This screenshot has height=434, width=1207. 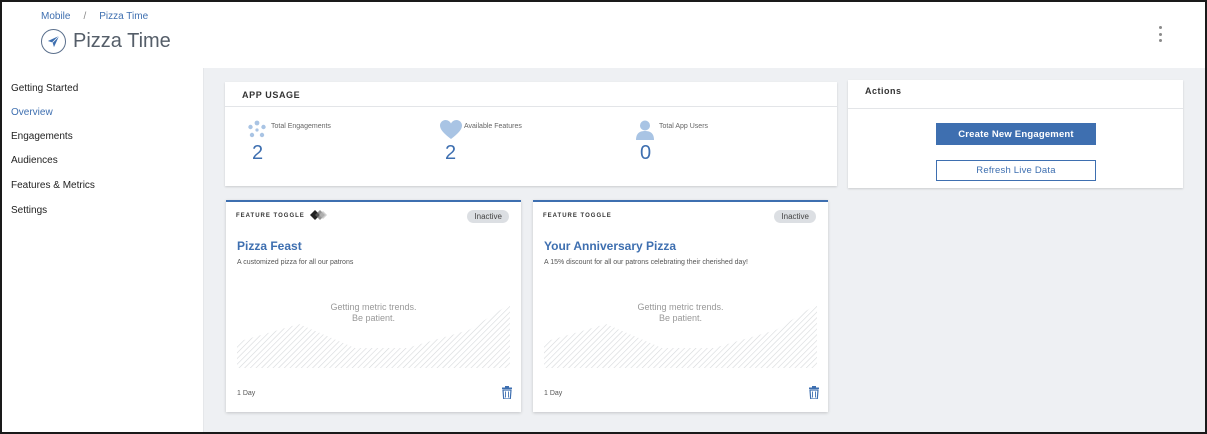 I want to click on create-engagement-button: Create New Engagement, so click(x=1016, y=134).